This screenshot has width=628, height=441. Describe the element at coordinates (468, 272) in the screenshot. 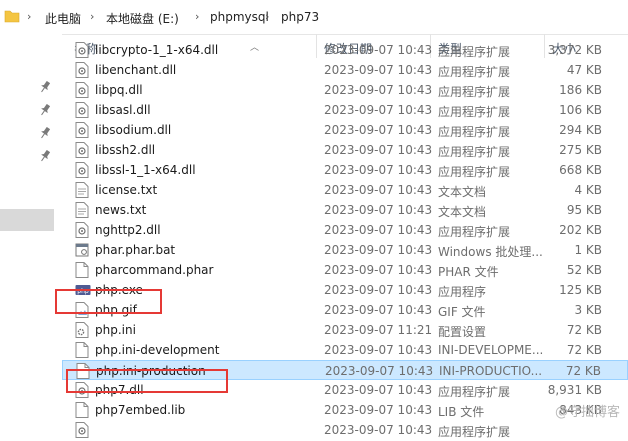

I see `file-type: PHAR 文件` at that location.